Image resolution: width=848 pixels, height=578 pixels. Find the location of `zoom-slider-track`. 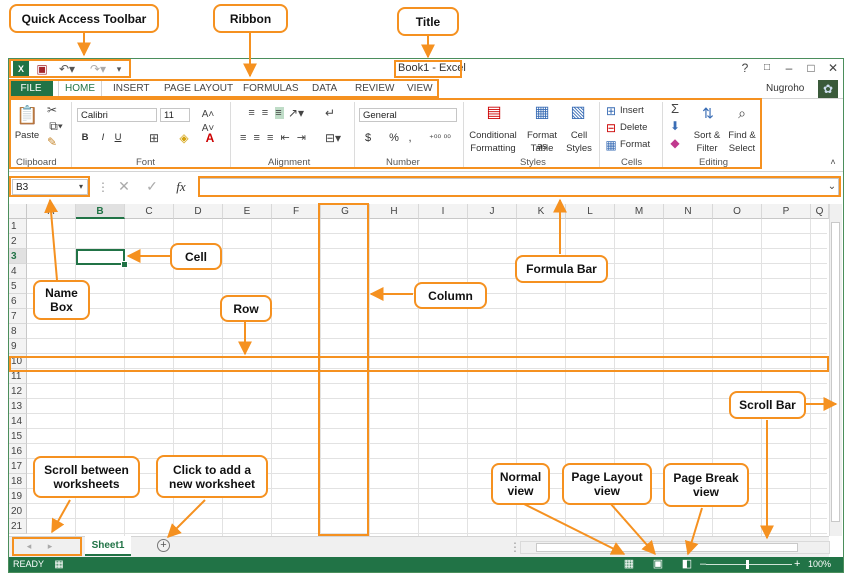

zoom-slider-track is located at coordinates (749, 564).